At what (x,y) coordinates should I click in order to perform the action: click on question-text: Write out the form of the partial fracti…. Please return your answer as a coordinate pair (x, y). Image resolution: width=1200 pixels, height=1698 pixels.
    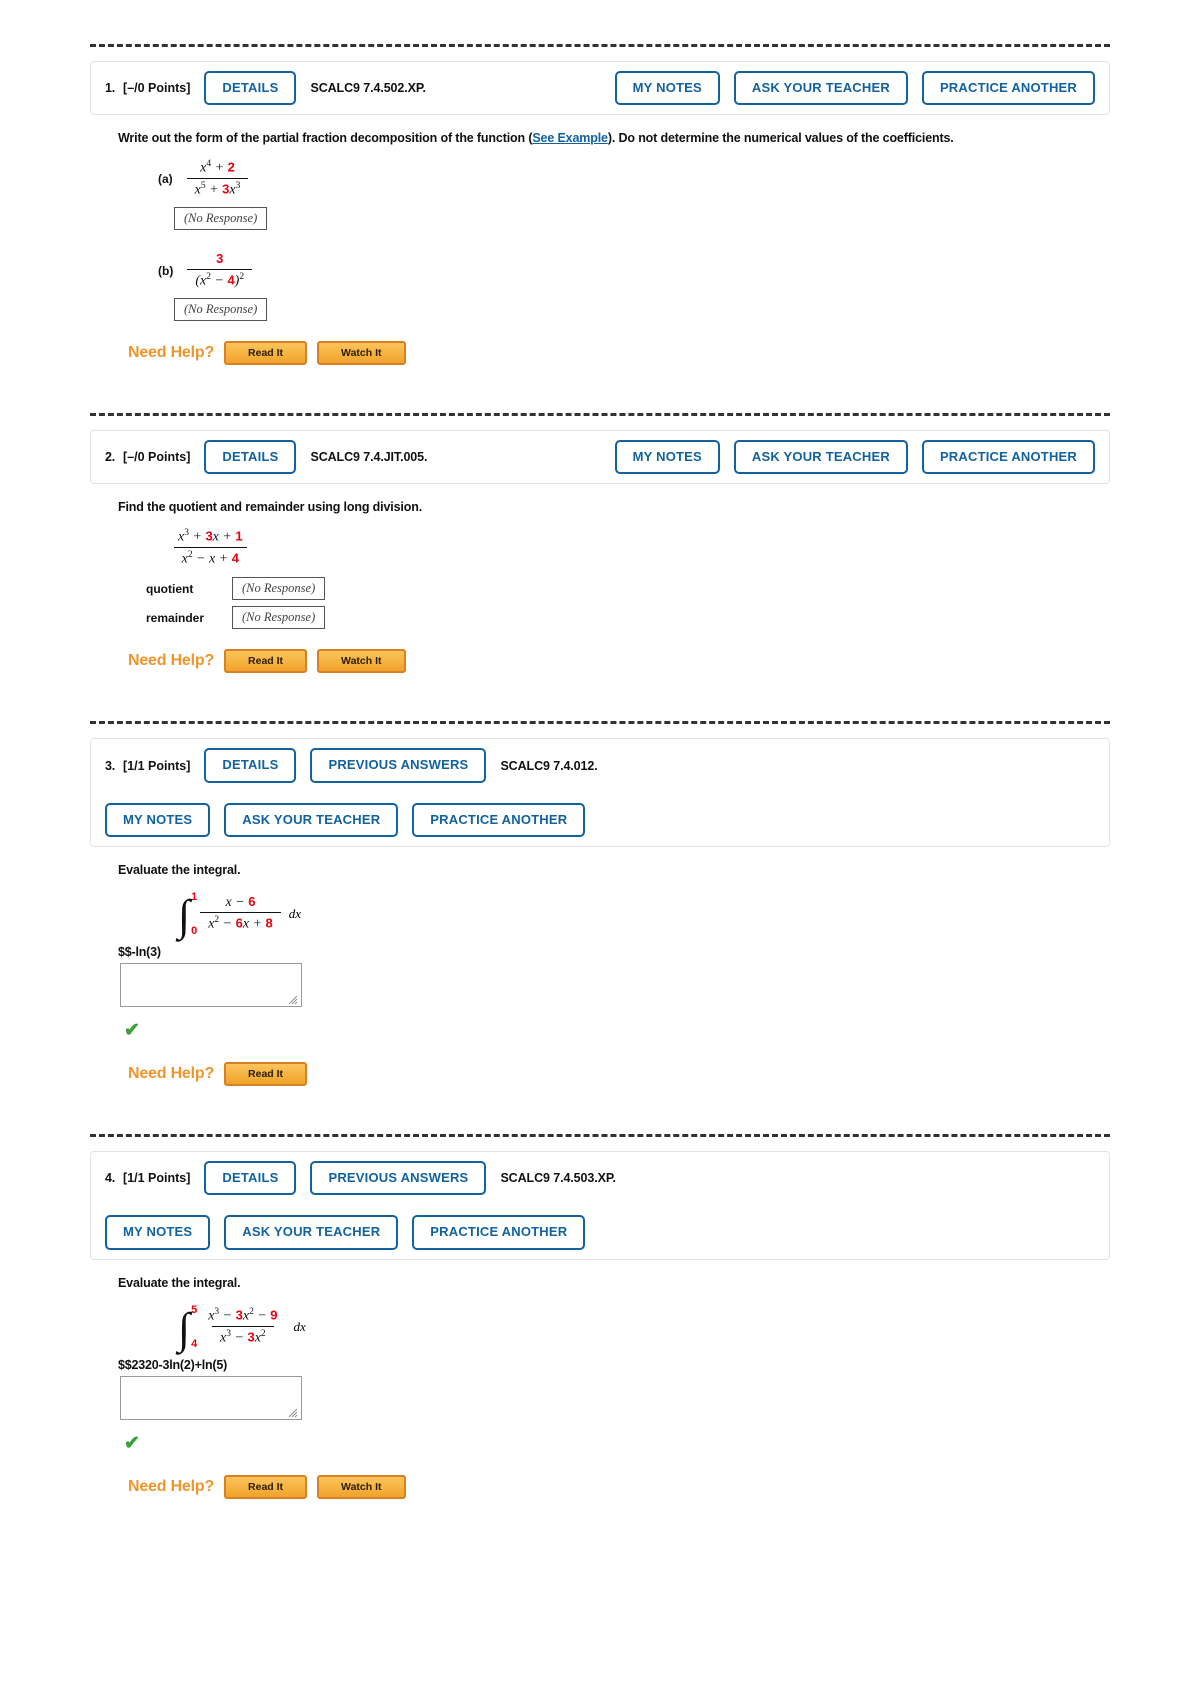
    Looking at the image, I should click on (614, 138).